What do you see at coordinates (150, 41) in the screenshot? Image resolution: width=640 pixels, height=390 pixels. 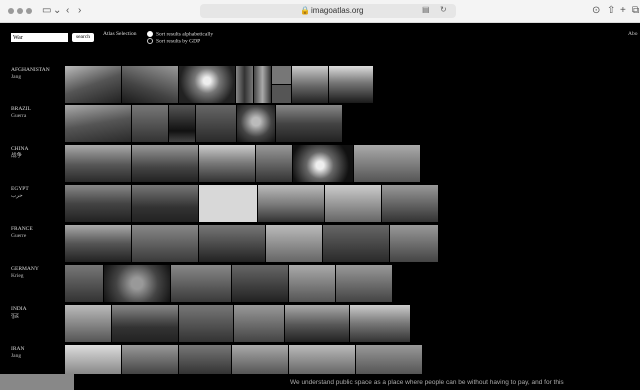 I see `radio-unselected-icon` at bounding box center [150, 41].